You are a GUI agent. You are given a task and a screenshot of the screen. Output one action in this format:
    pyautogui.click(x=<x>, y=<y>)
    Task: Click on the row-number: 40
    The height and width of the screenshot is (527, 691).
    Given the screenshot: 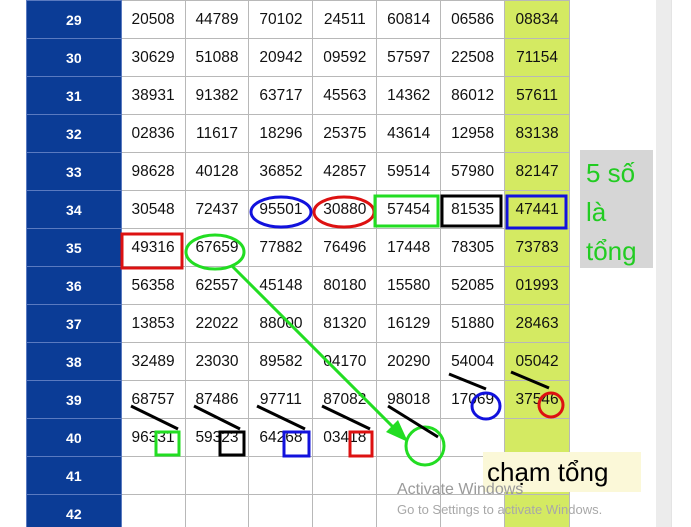 What is the action you would take?
    pyautogui.click(x=74, y=437)
    